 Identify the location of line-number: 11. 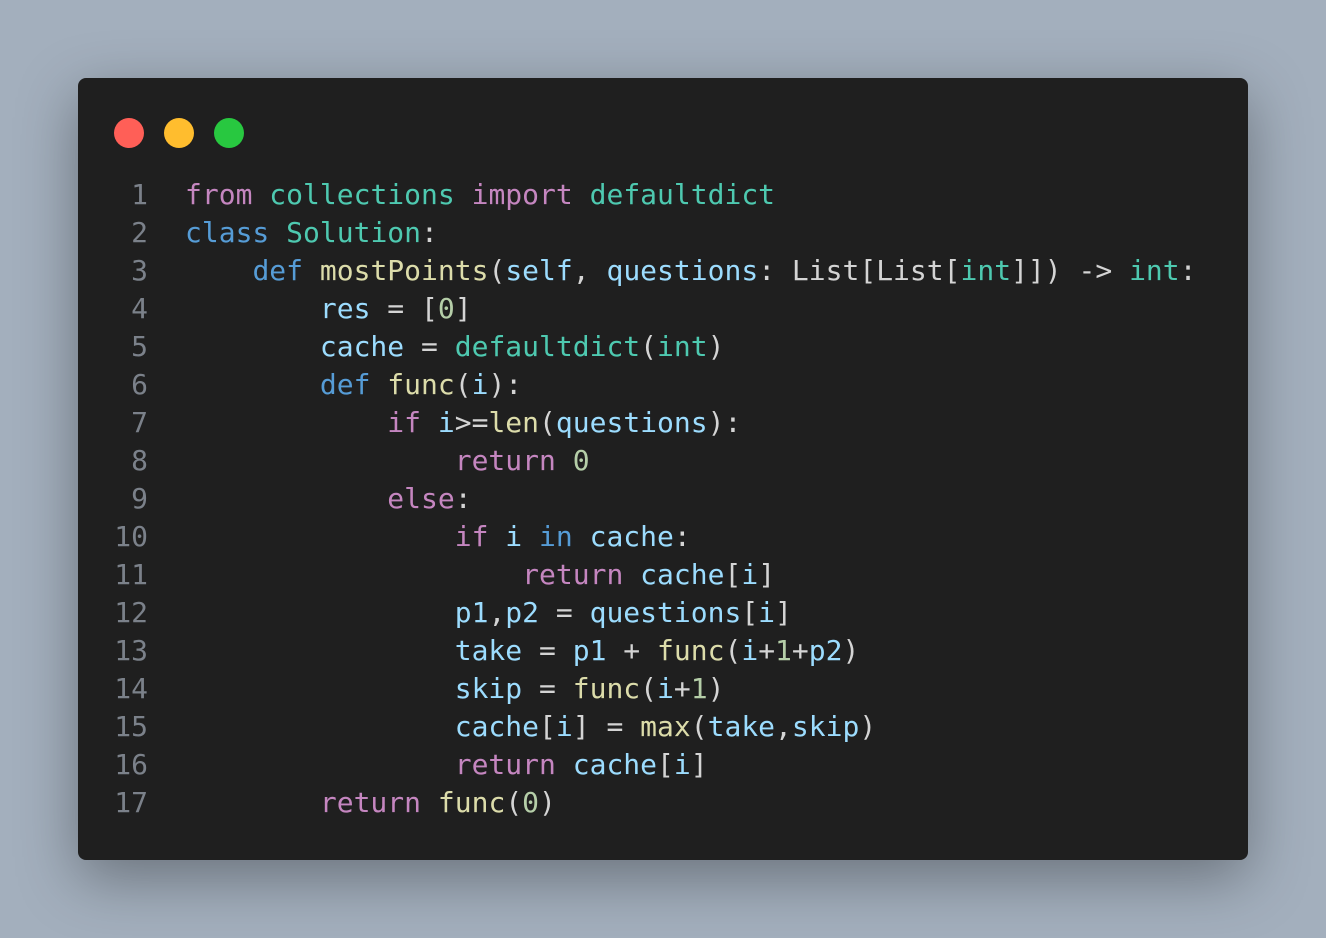
(131, 574).